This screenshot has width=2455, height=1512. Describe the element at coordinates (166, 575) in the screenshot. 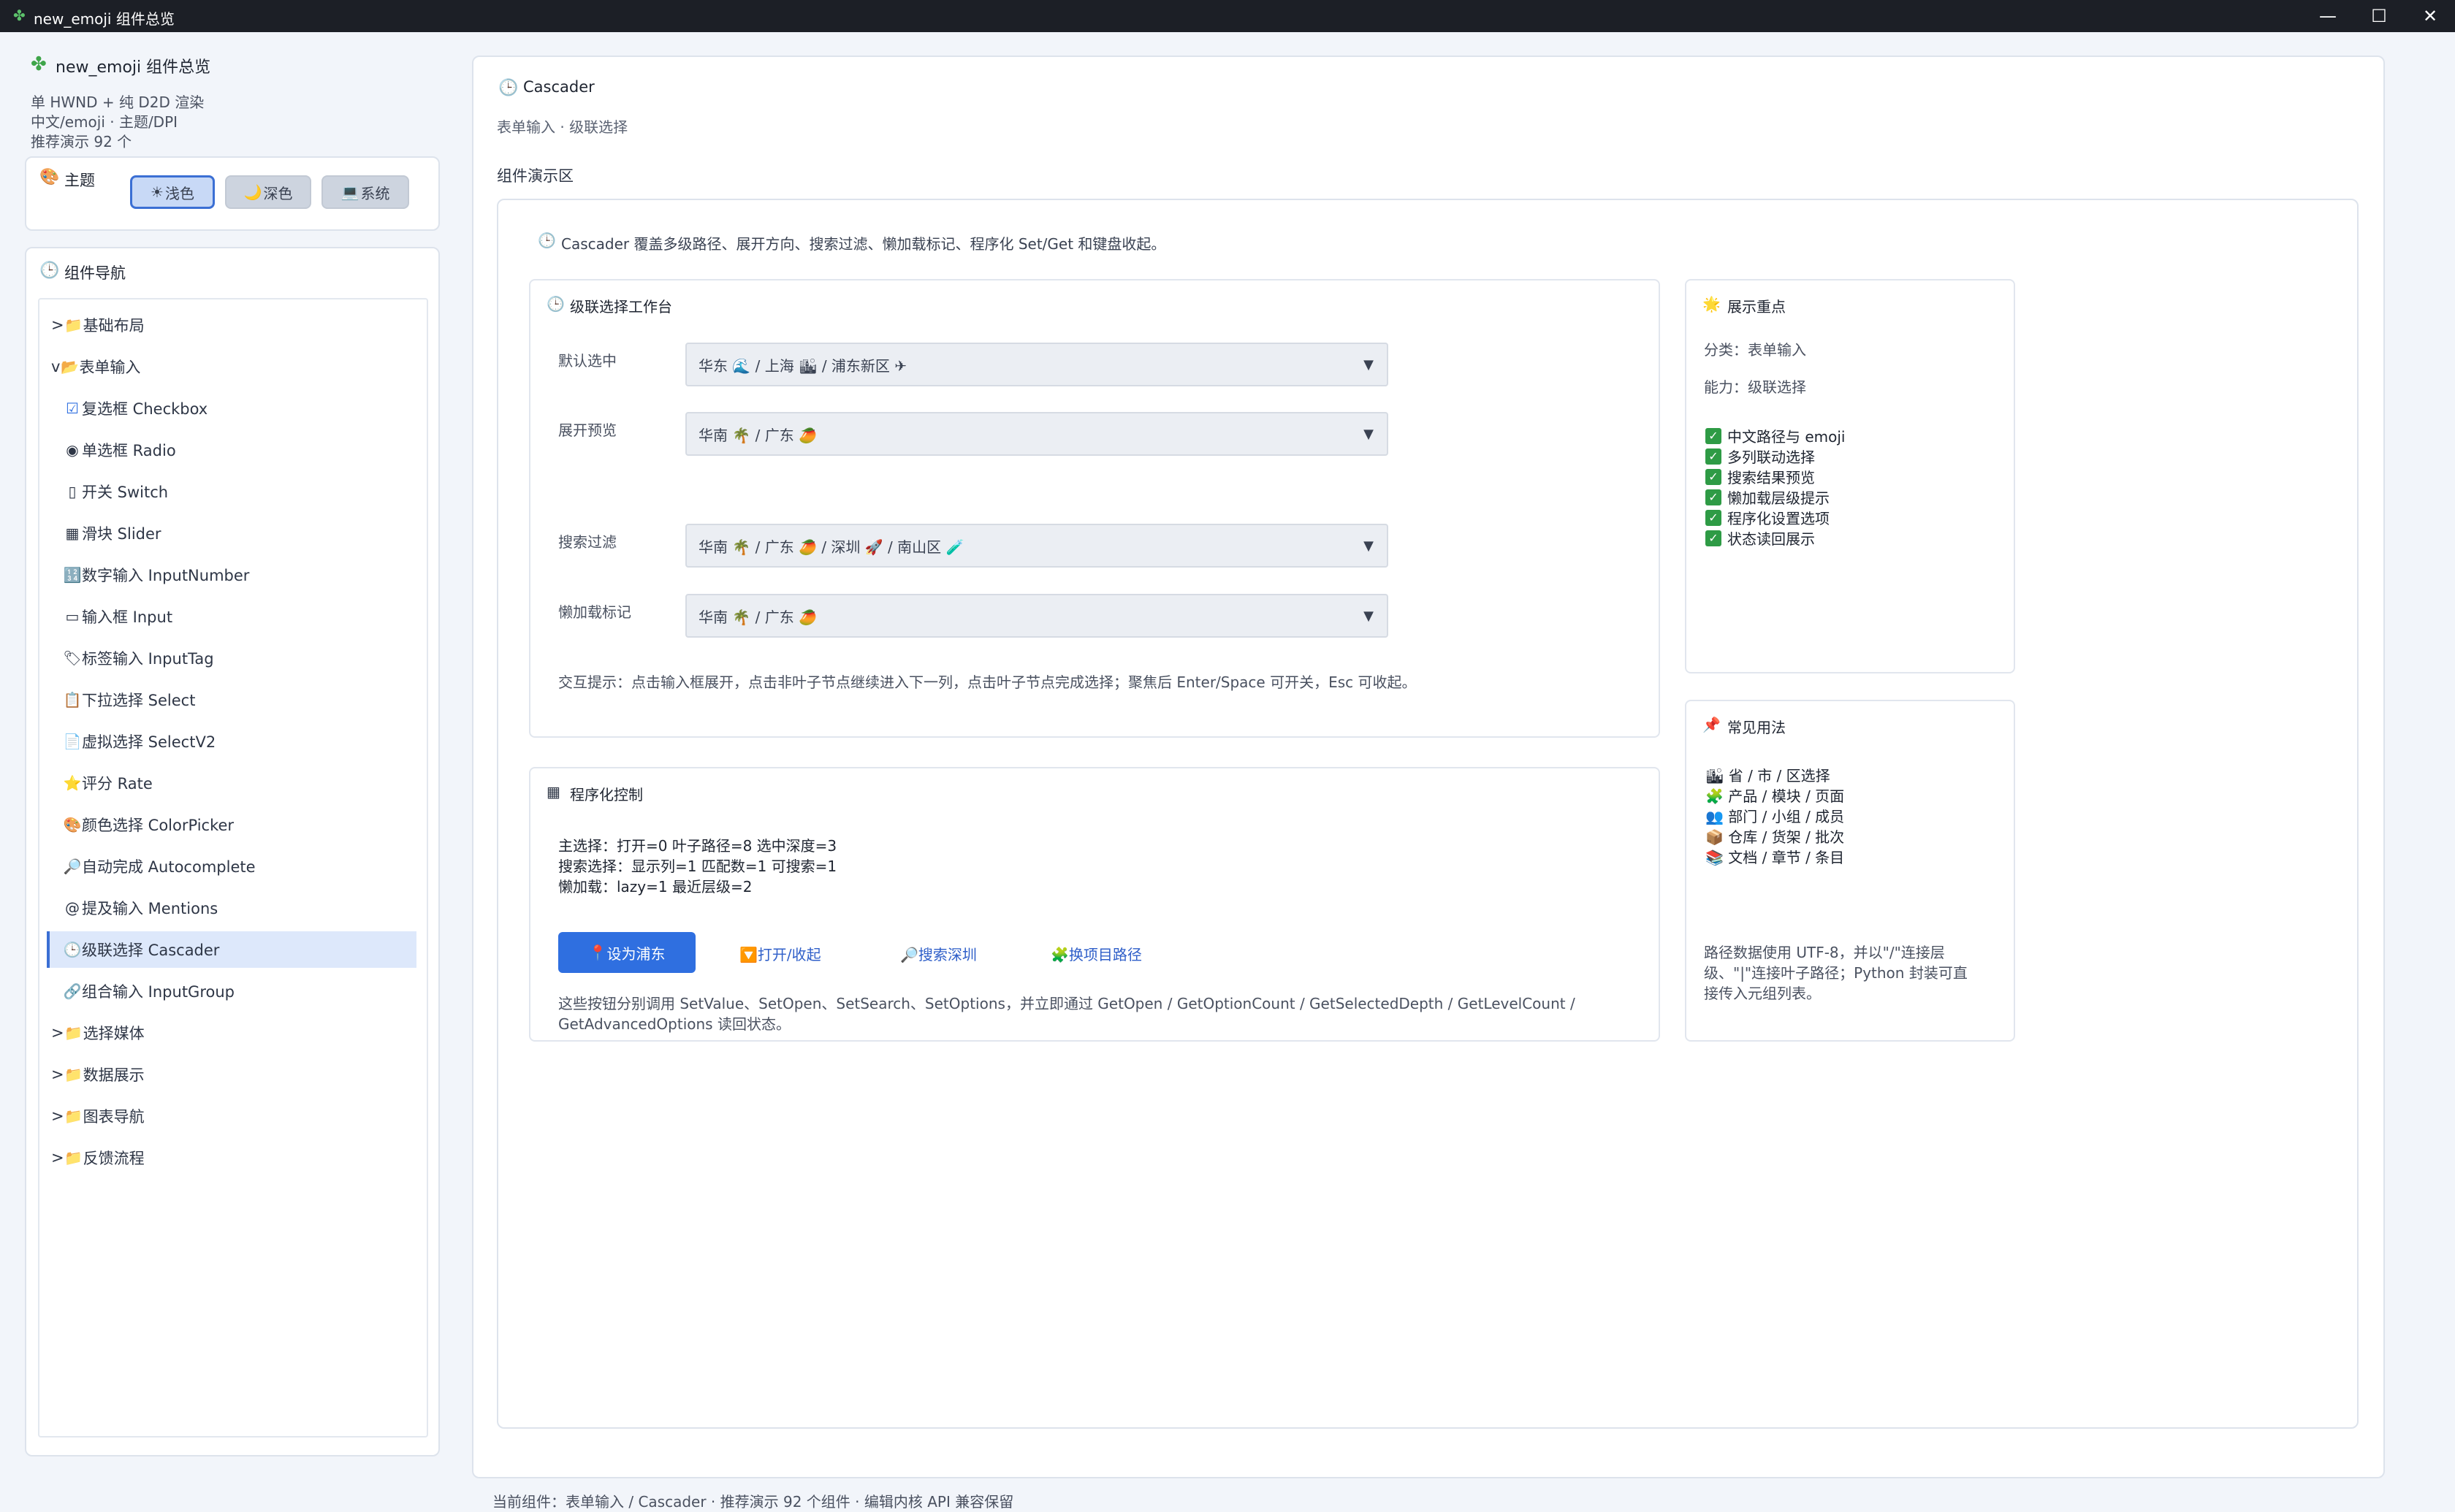

I see `nav-label: 数字输入 InputNumber` at that location.